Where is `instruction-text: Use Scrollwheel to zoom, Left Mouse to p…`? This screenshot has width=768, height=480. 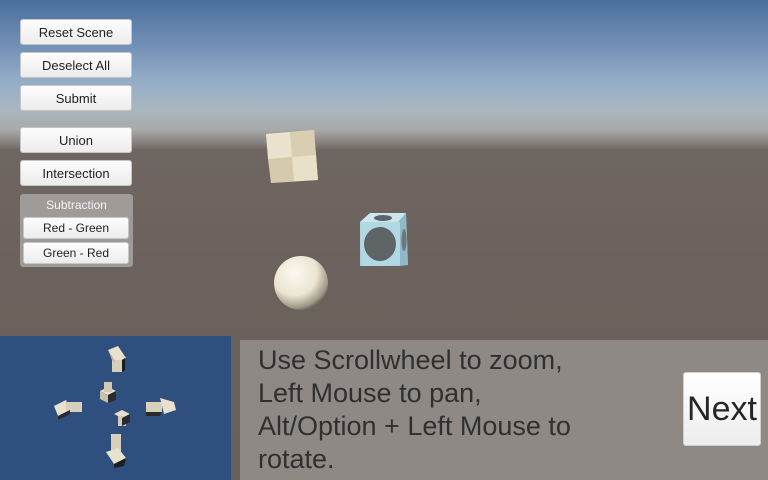
instruction-text: Use Scrollwheel to zoom, Left Mouse to p… is located at coordinates (414, 410).